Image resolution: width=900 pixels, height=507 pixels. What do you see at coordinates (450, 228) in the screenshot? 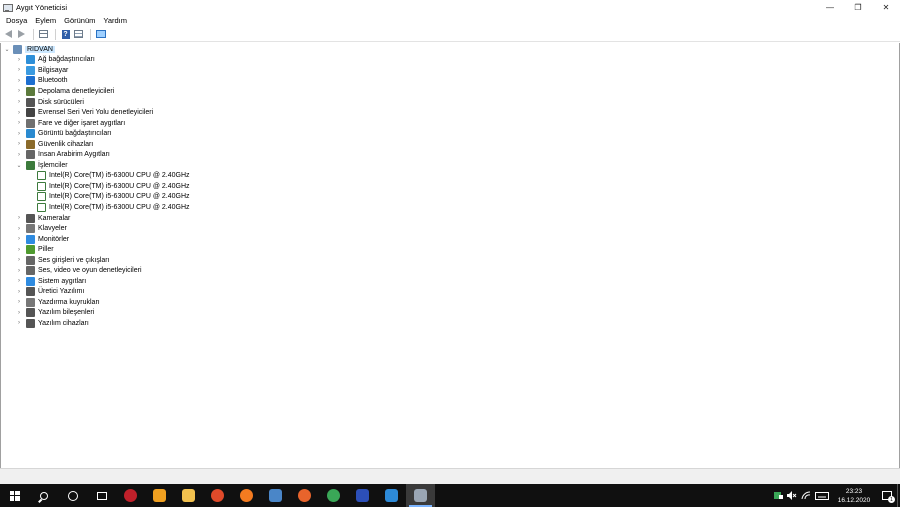
I see `tree-category: › Klavyeler` at bounding box center [450, 228].